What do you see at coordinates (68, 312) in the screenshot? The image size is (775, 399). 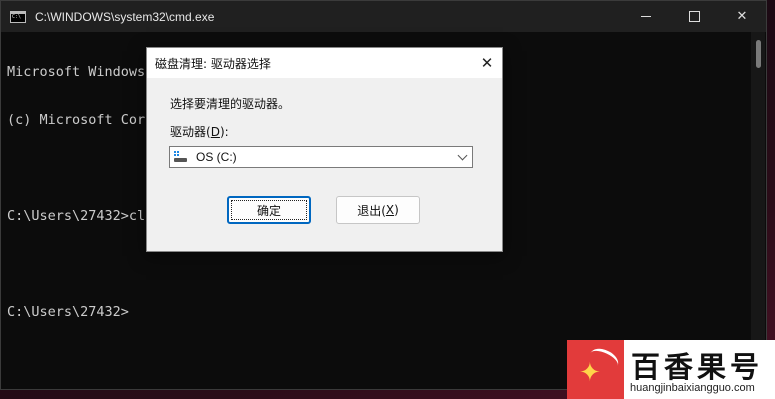 I see `console-line: C:\Users\27432>` at bounding box center [68, 312].